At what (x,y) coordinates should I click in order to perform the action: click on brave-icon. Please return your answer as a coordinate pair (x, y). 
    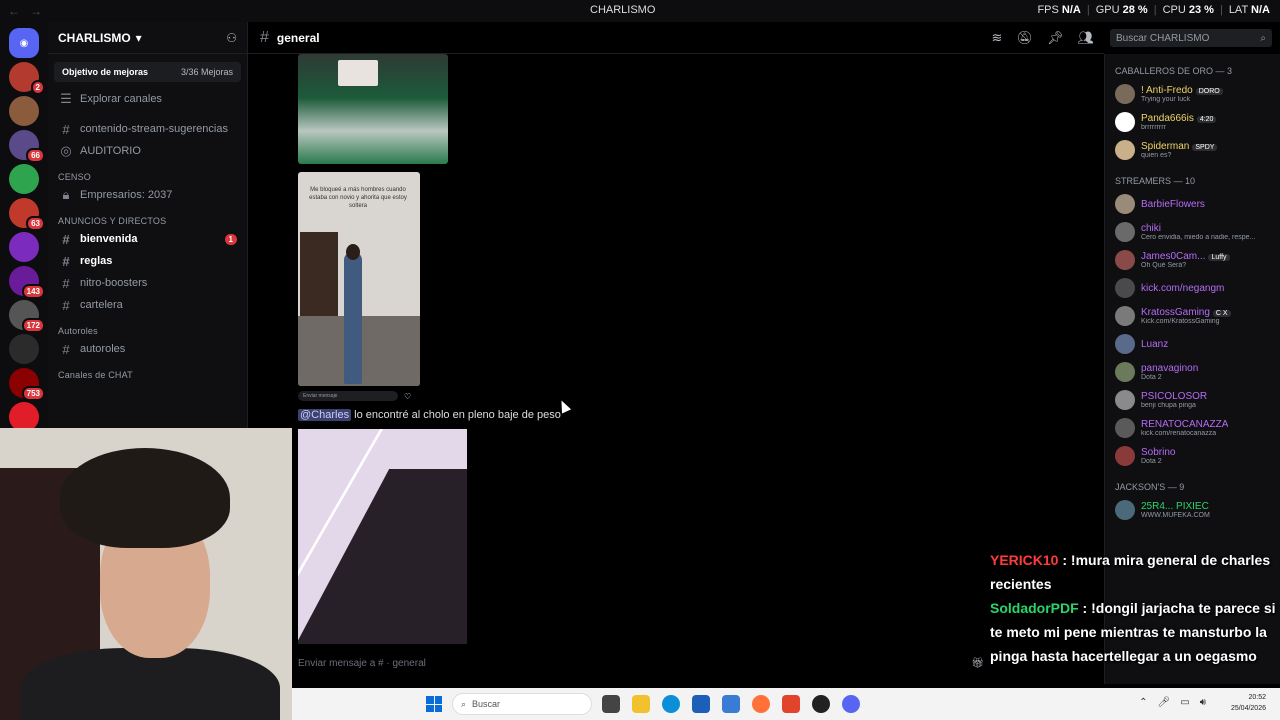
    Looking at the image, I should click on (791, 704).